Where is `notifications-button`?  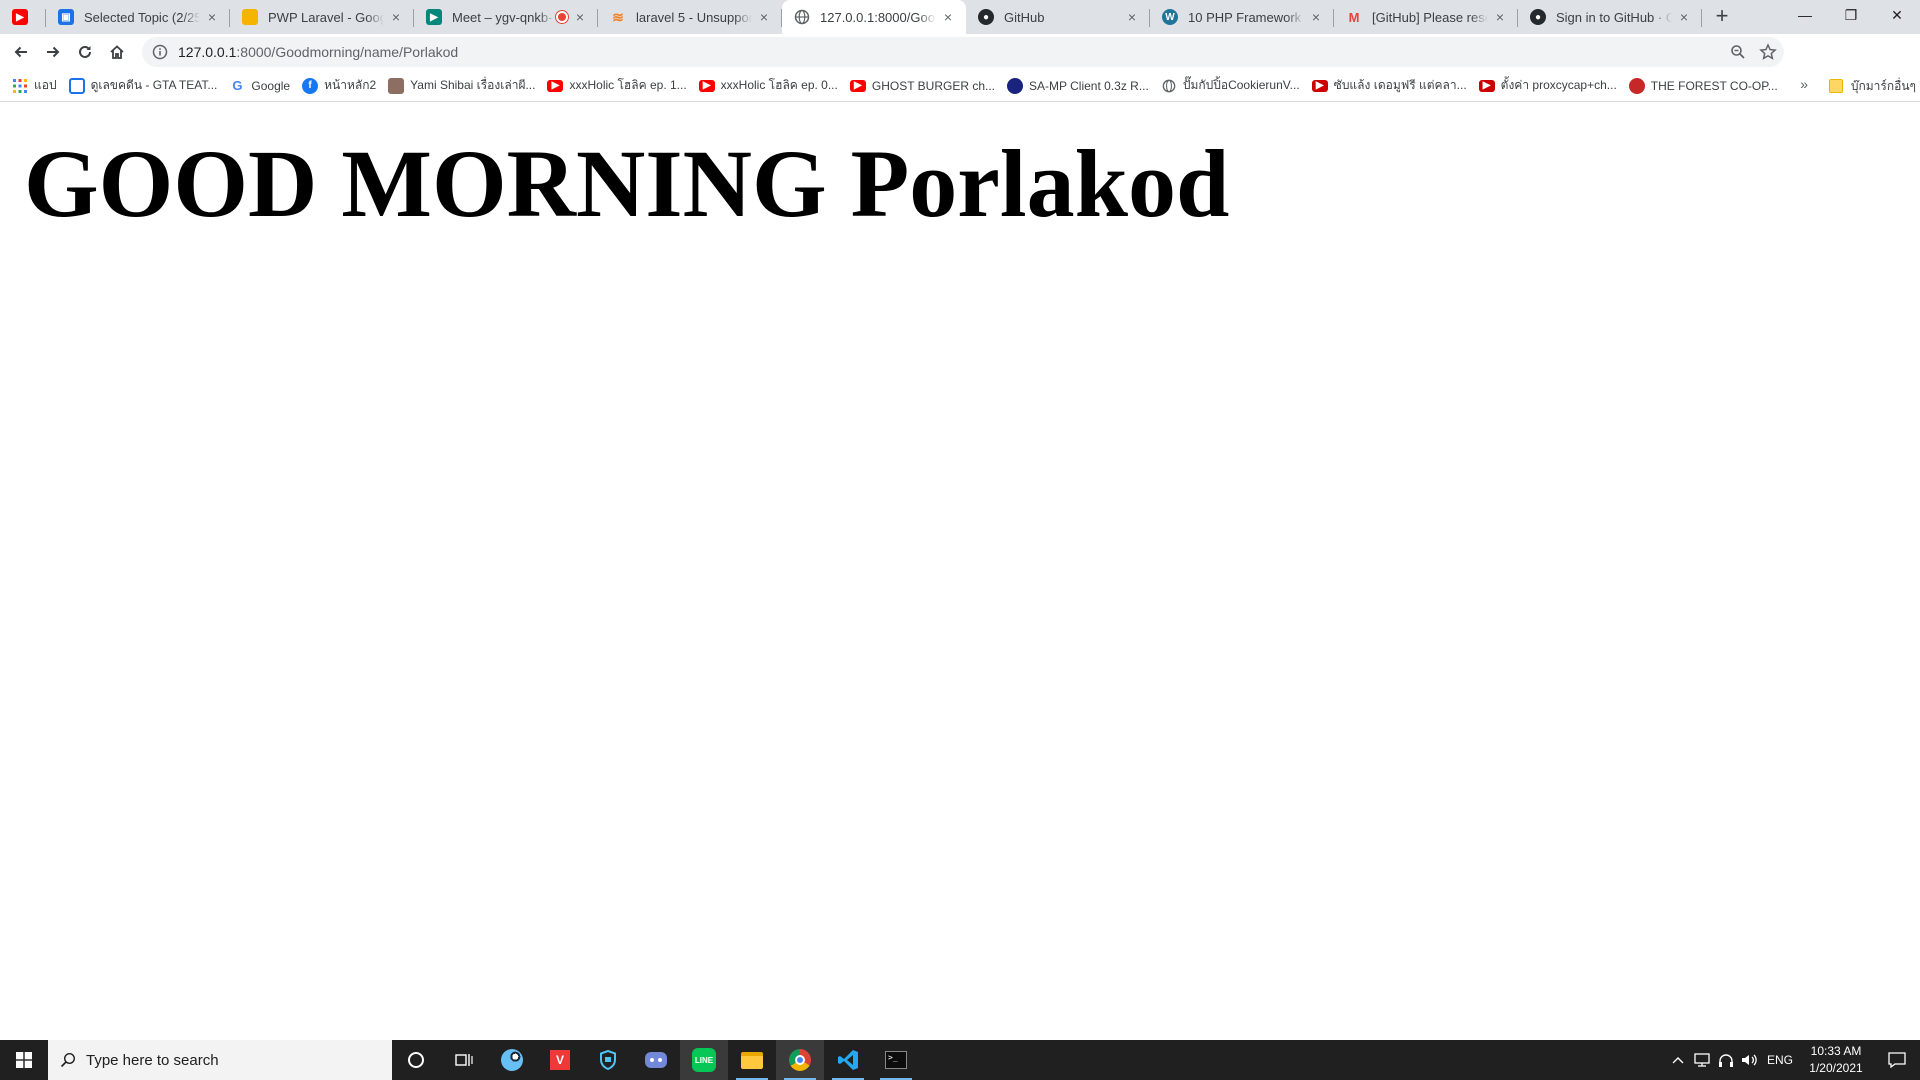
notifications-button is located at coordinates (1897, 1060).